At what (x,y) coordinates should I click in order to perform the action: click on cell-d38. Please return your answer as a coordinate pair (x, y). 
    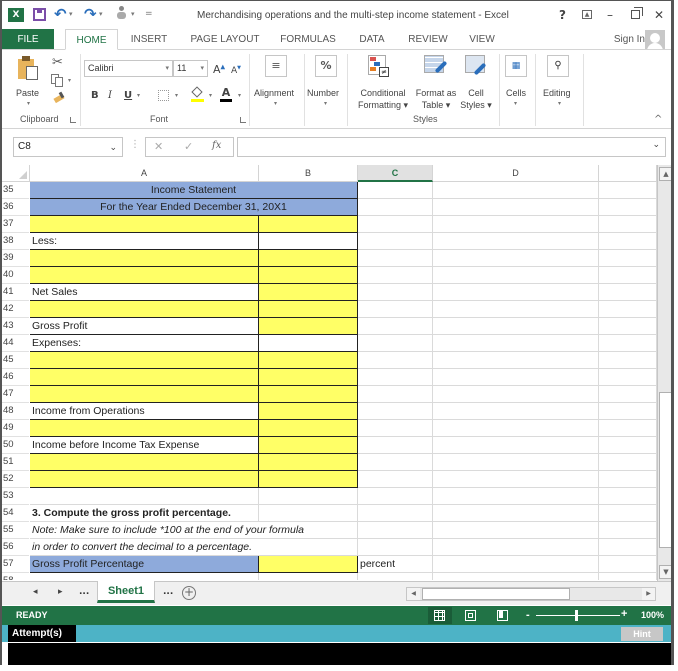
    Looking at the image, I should click on (516, 241).